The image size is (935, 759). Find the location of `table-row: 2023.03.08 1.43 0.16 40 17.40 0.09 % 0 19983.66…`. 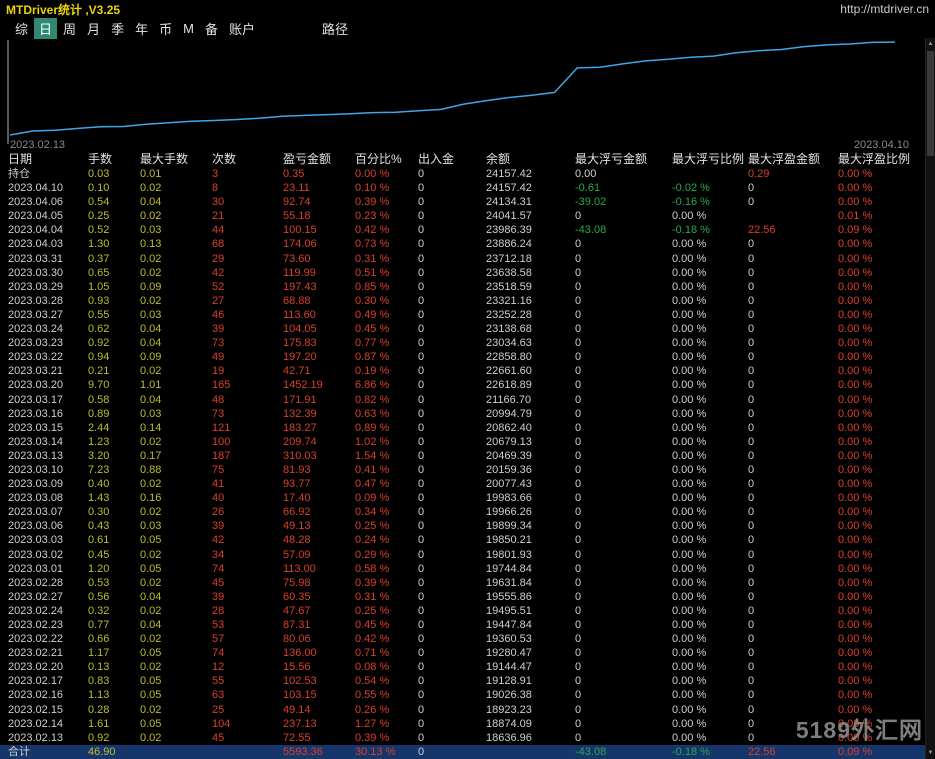

table-row: 2023.03.08 1.43 0.16 40 17.40 0.09 % 0 19983.66… is located at coordinates (462, 498).